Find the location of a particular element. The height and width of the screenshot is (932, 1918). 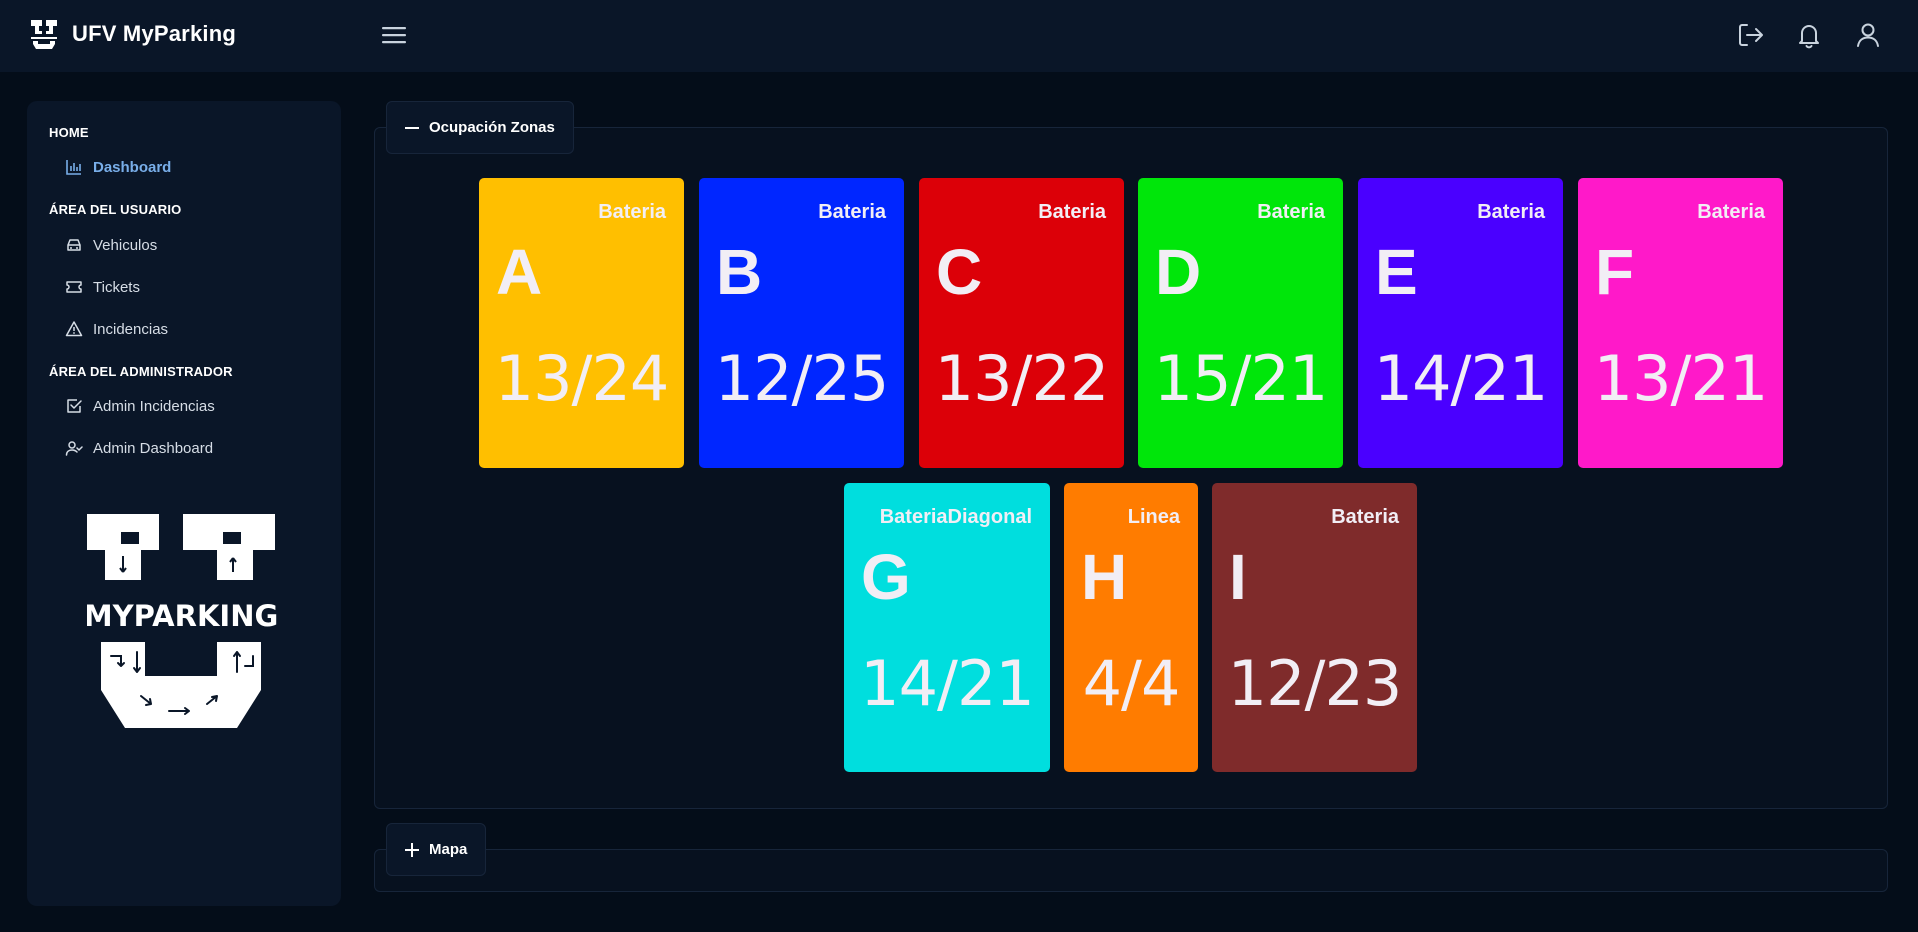

zone-letter: D is located at coordinates (1178, 272).